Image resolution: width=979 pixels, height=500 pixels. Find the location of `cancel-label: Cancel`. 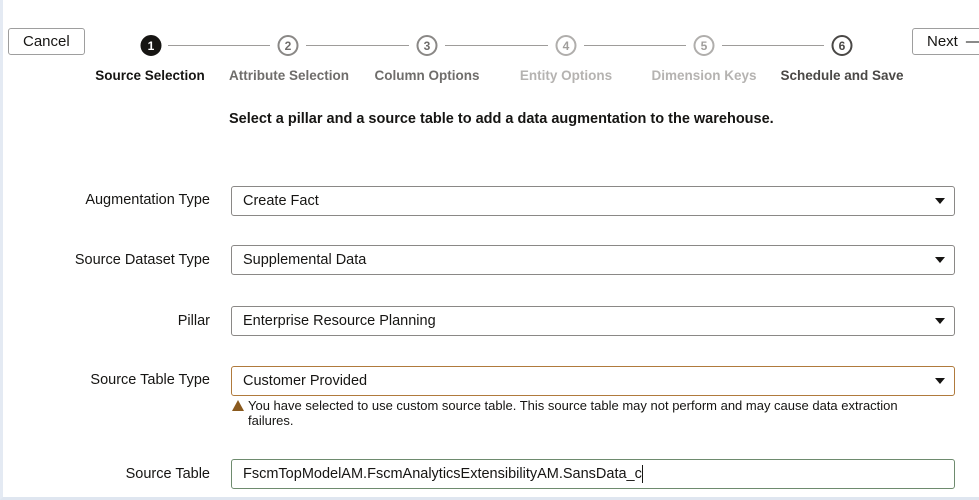

cancel-label: Cancel is located at coordinates (46, 41).